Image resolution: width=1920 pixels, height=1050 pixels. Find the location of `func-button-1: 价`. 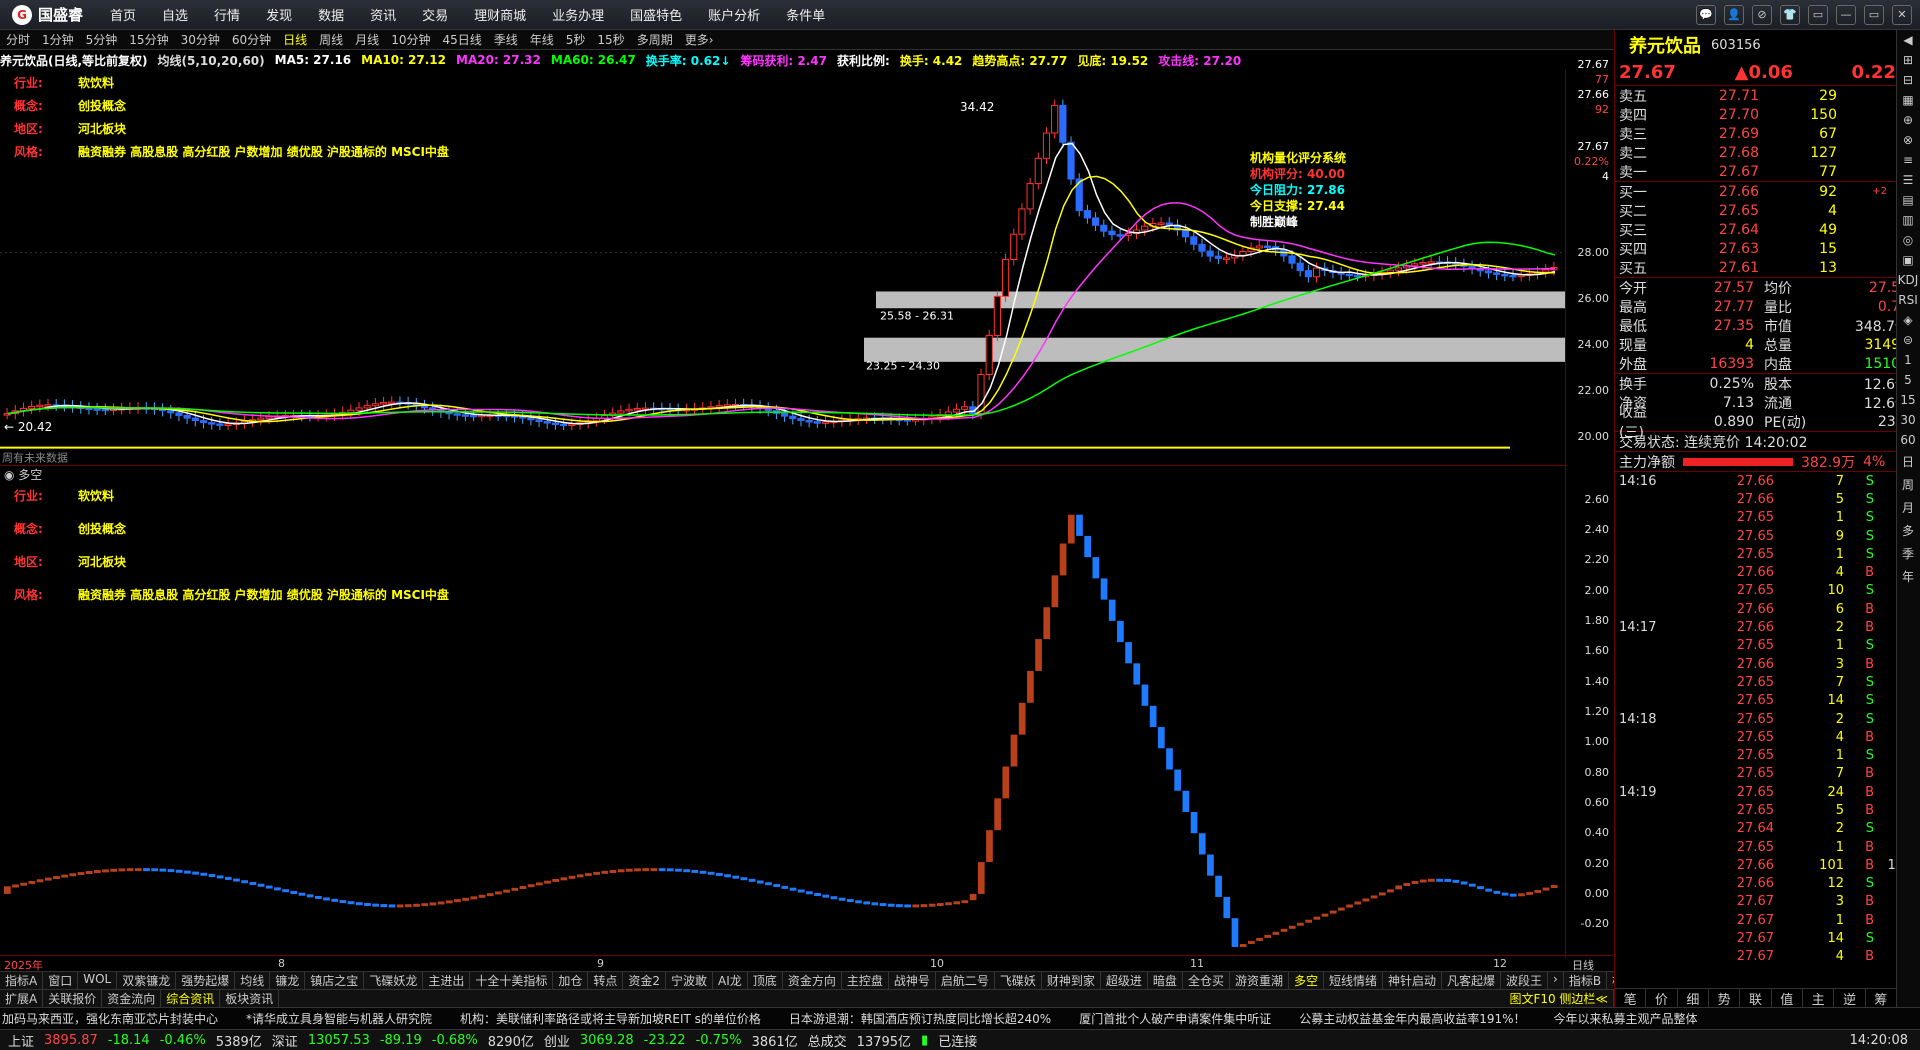

func-button-1: 价 is located at coordinates (1662, 998).